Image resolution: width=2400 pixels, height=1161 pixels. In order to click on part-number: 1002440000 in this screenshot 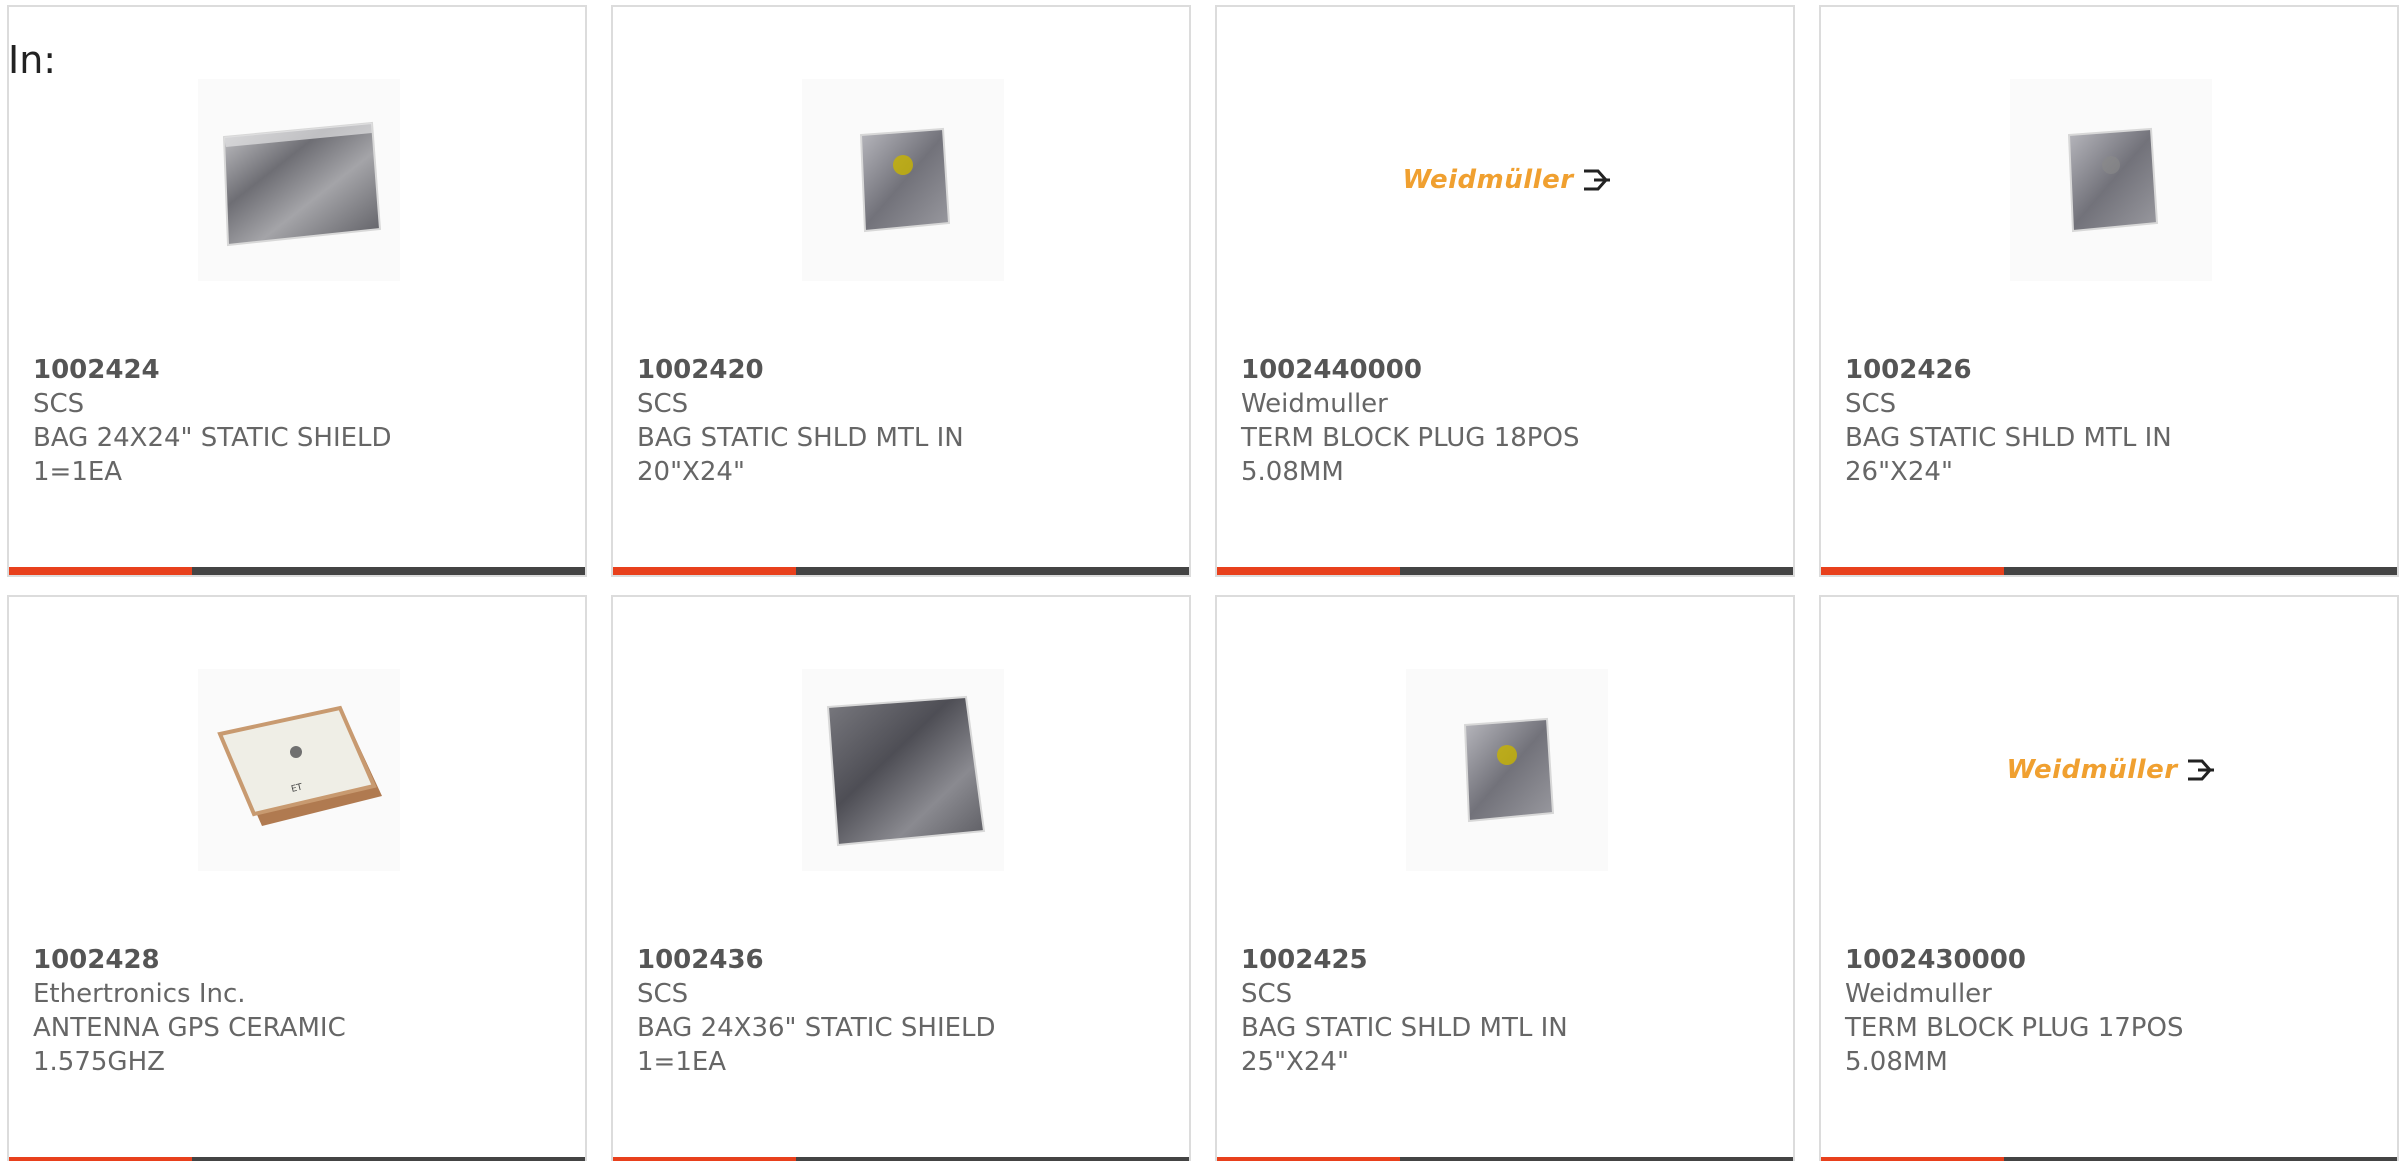, I will do `click(1507, 370)`.